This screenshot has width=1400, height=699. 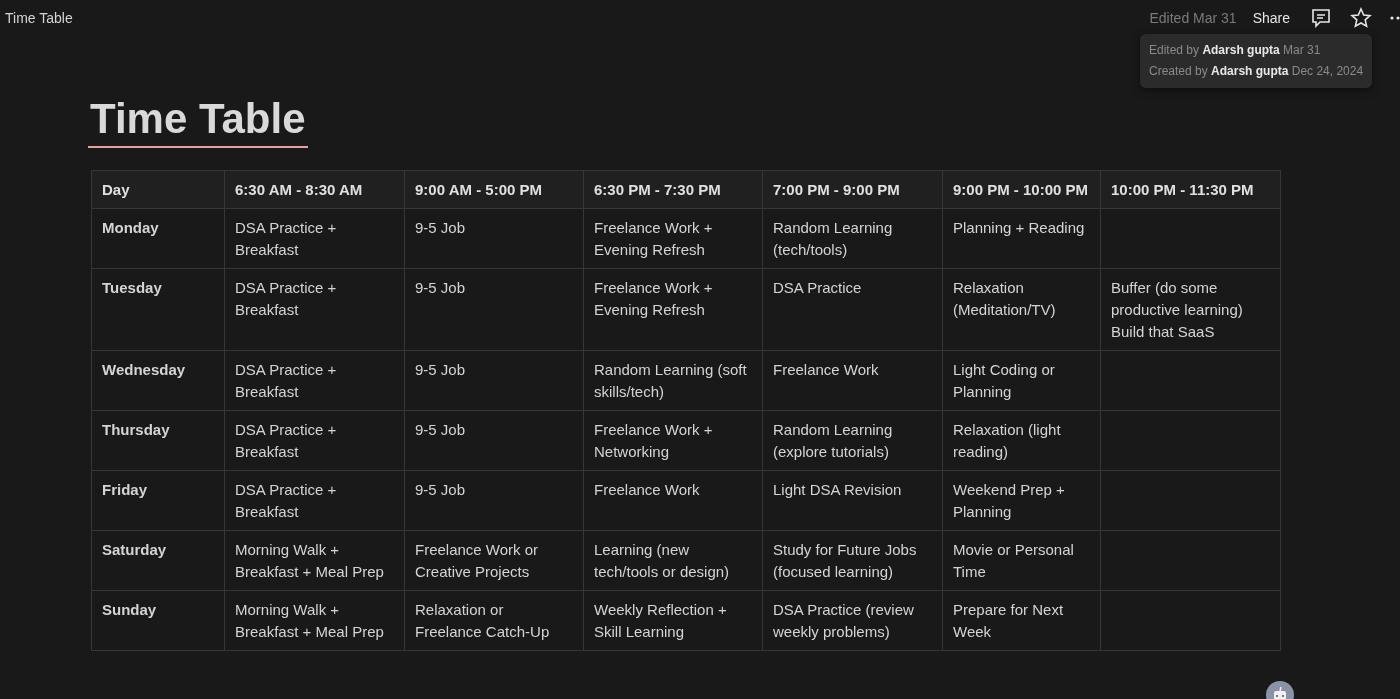 What do you see at coordinates (1021, 560) in the screenshot?
I see `table-cell: Movie or Personal Time` at bounding box center [1021, 560].